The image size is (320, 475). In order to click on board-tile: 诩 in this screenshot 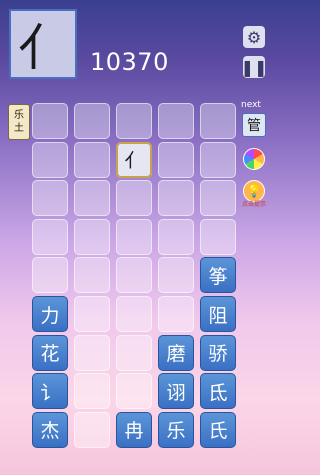, I will do `click(176, 391)`.